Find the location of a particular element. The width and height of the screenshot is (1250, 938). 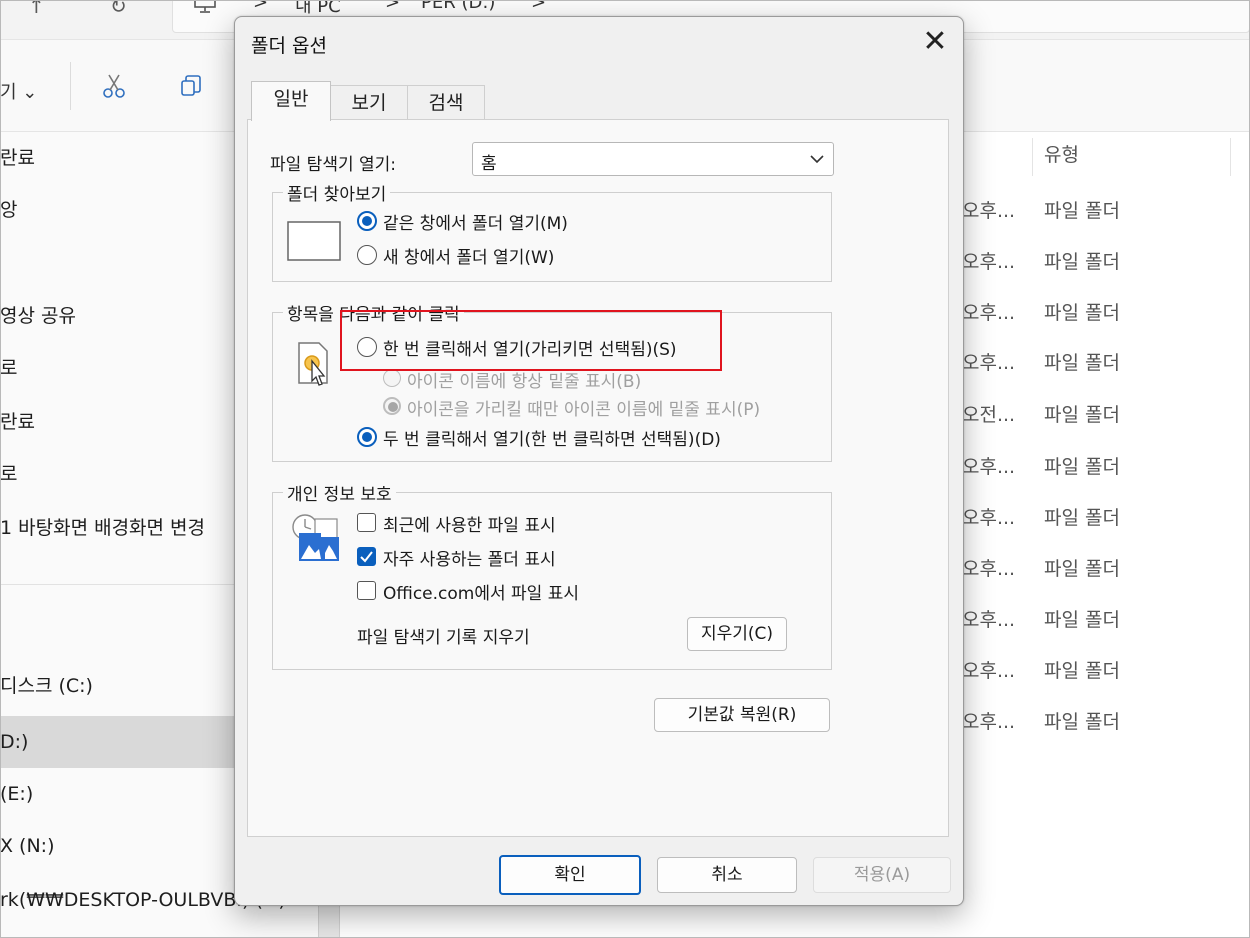

cut-icon is located at coordinates (114, 88).